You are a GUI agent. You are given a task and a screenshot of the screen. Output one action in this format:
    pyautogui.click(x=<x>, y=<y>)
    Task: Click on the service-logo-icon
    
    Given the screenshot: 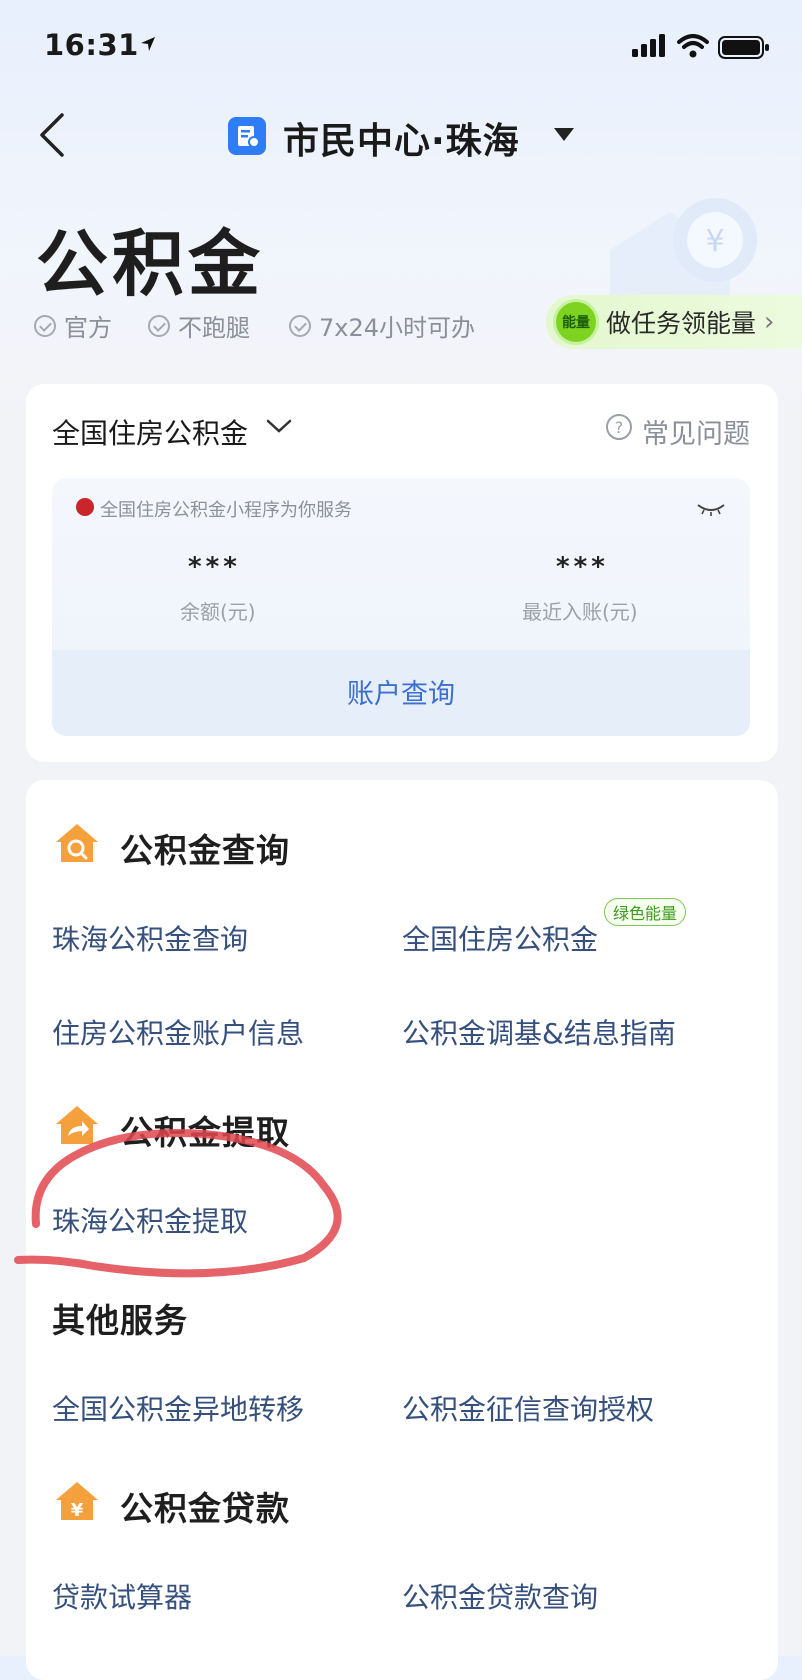 What is the action you would take?
    pyautogui.click(x=247, y=136)
    